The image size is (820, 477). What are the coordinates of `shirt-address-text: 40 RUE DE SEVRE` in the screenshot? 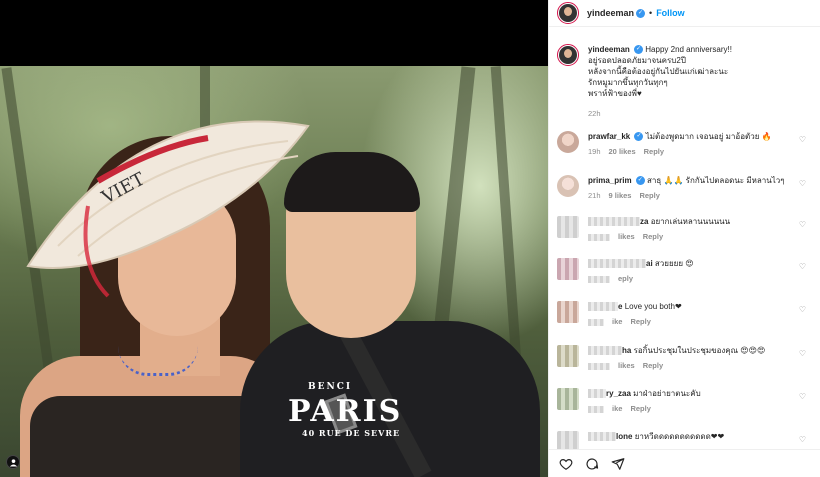 It's located at (351, 433).